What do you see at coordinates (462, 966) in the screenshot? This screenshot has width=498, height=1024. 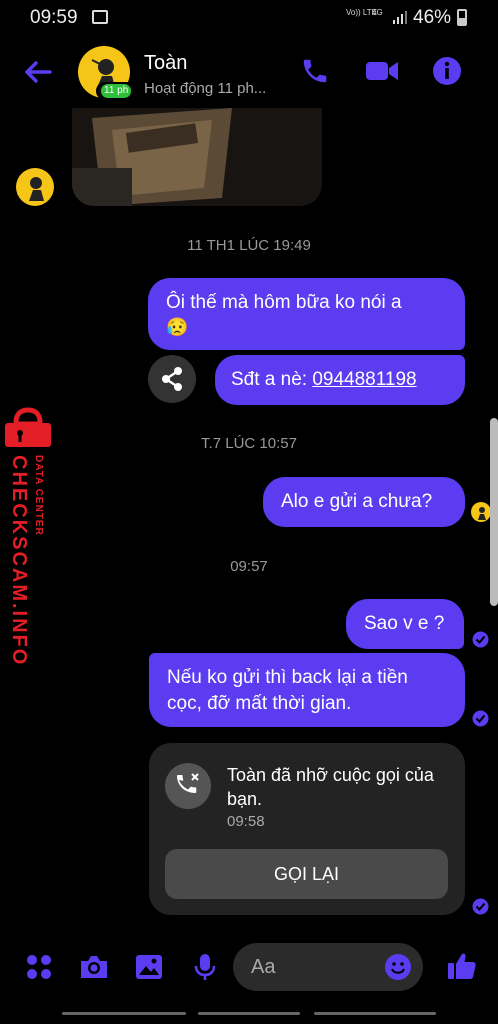 I see `like-icon` at bounding box center [462, 966].